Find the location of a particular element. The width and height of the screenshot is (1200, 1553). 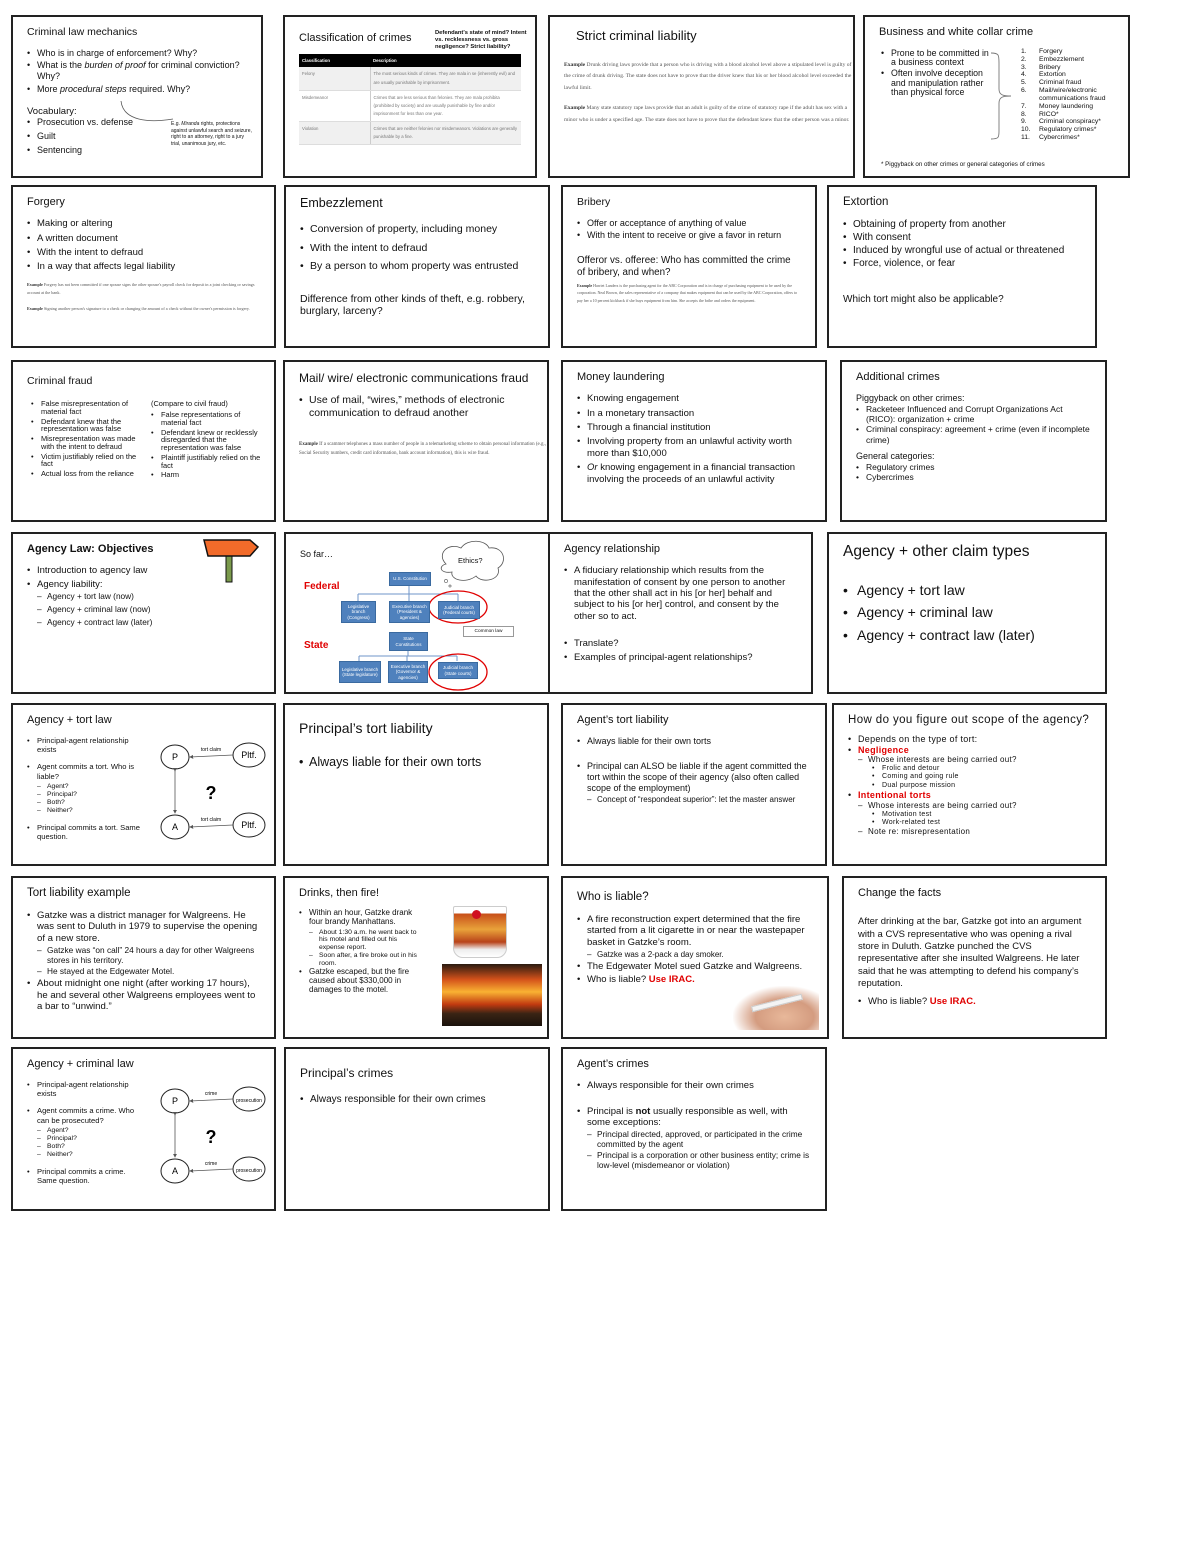

list-item: Forgery is located at coordinates (1074, 52).